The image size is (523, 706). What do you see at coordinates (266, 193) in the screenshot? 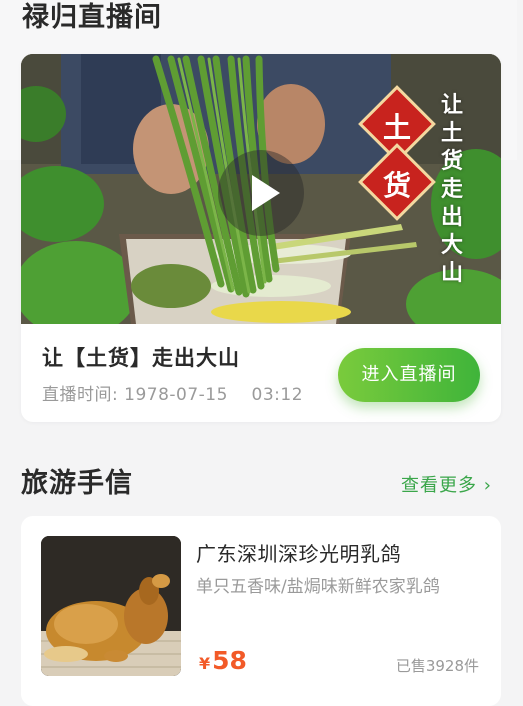
I see `play-icon` at bounding box center [266, 193].